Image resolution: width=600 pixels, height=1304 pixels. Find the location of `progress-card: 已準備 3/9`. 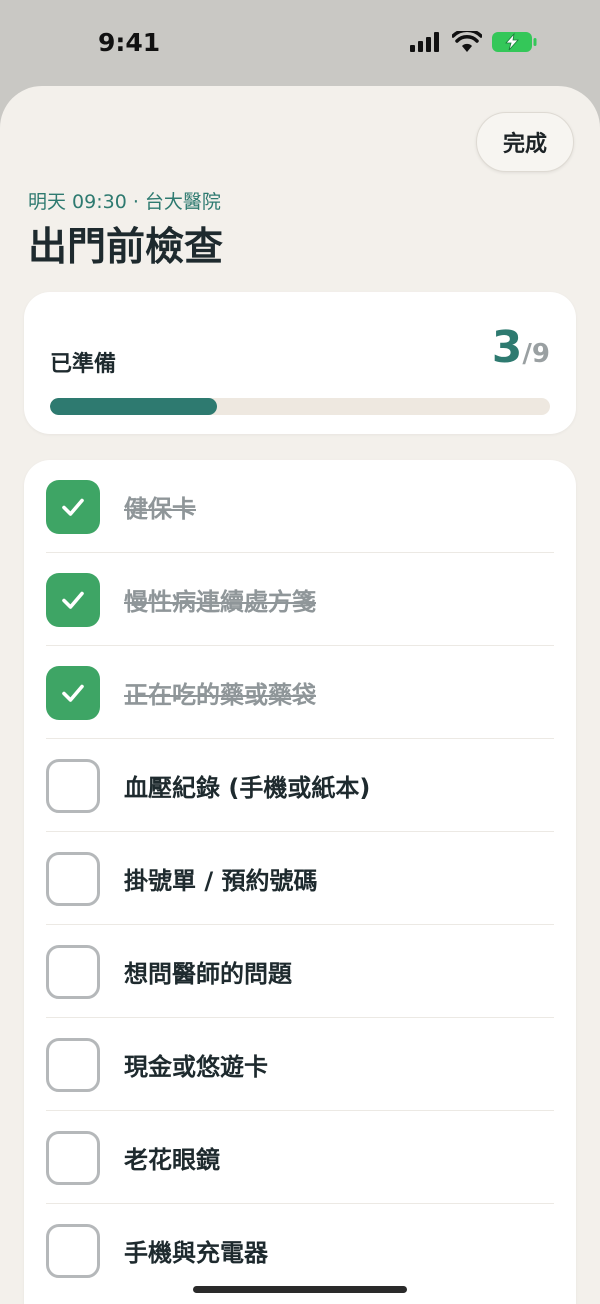

progress-card: 已準備 3/9 is located at coordinates (300, 363).